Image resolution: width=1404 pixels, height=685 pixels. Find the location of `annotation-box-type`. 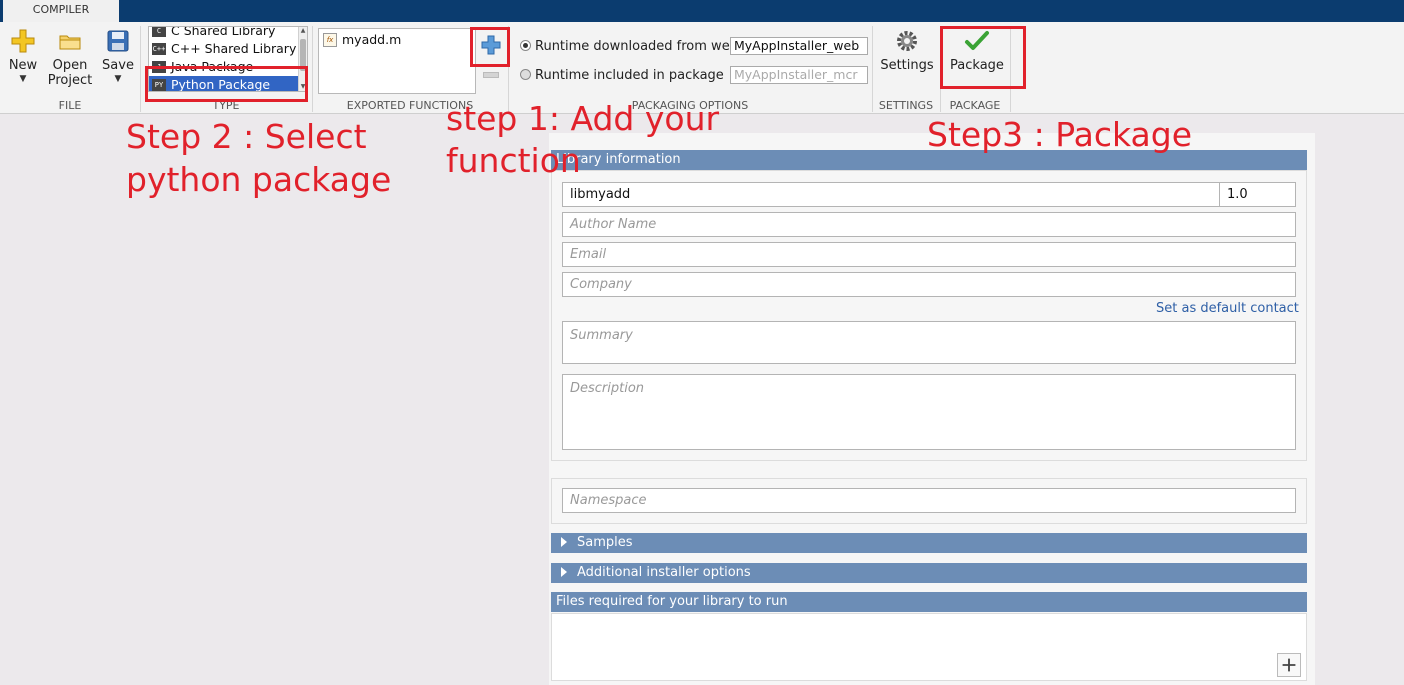

annotation-box-type is located at coordinates (226, 84).